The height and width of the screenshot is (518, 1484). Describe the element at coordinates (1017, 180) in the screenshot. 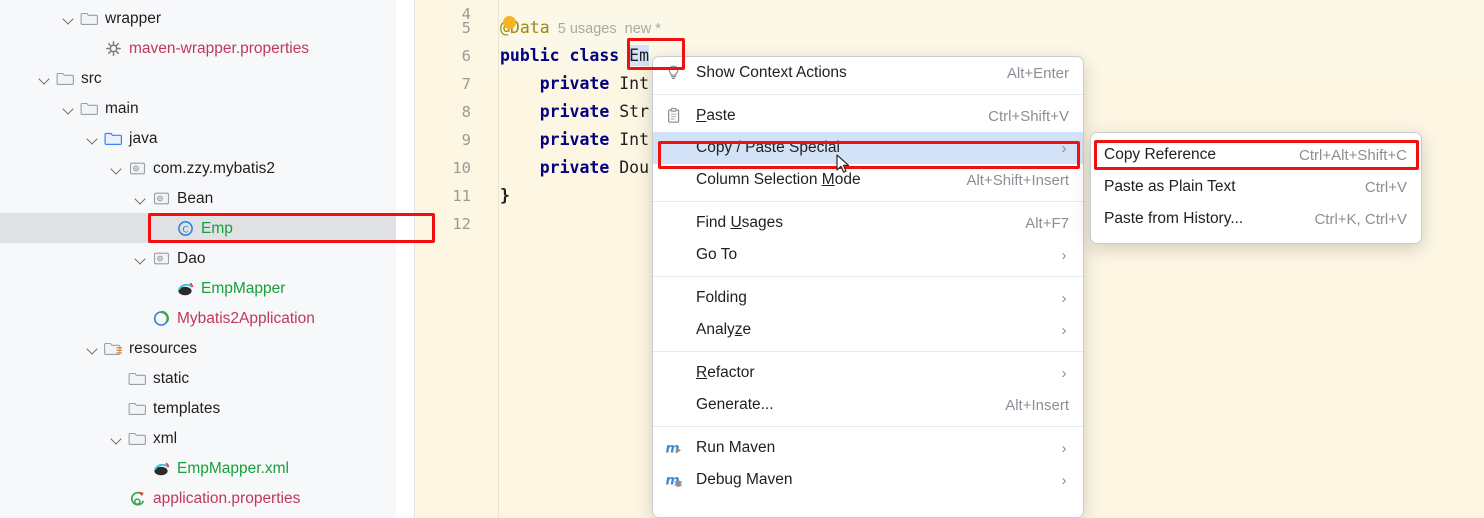

I see `menu-item-shortcut: Alt+Shift+Insert` at that location.